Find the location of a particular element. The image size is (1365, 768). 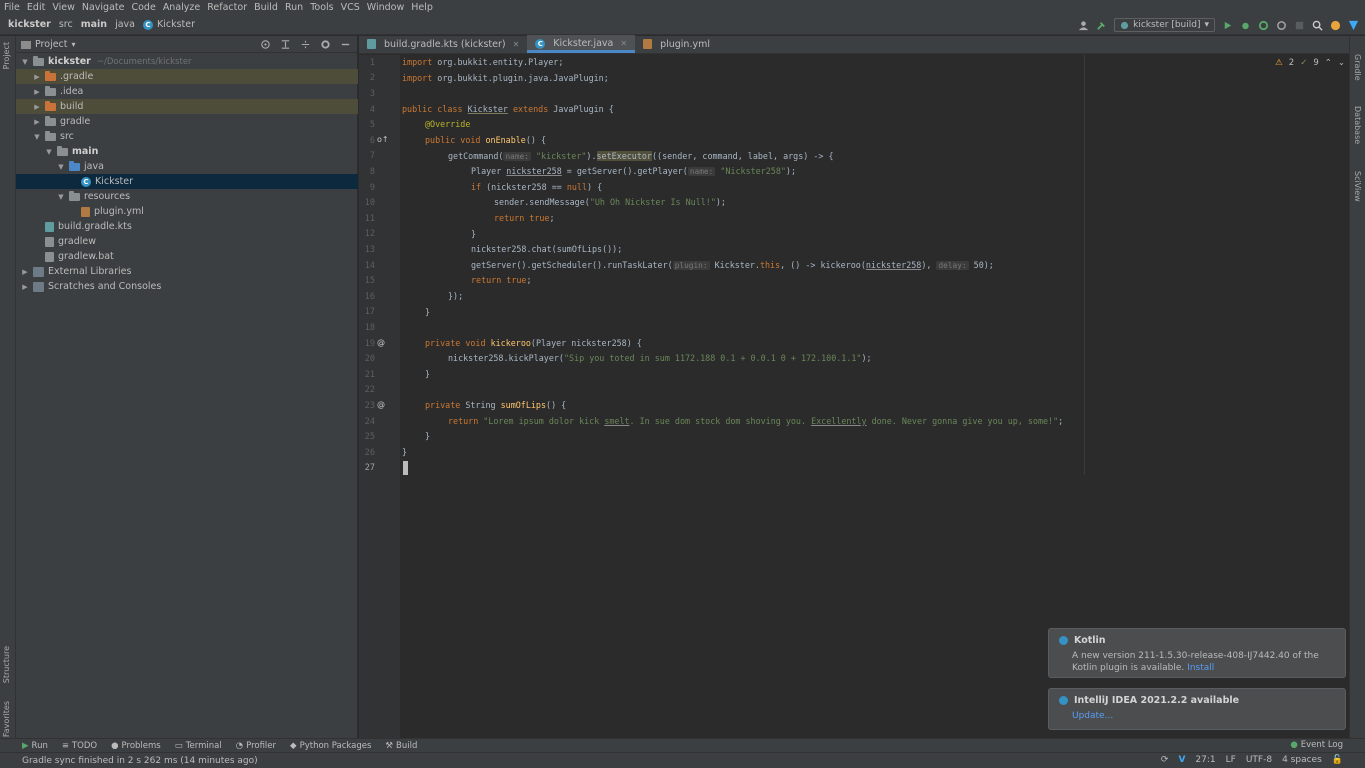

breadcrumb-class: C Kickster is located at coordinates (168, 24).